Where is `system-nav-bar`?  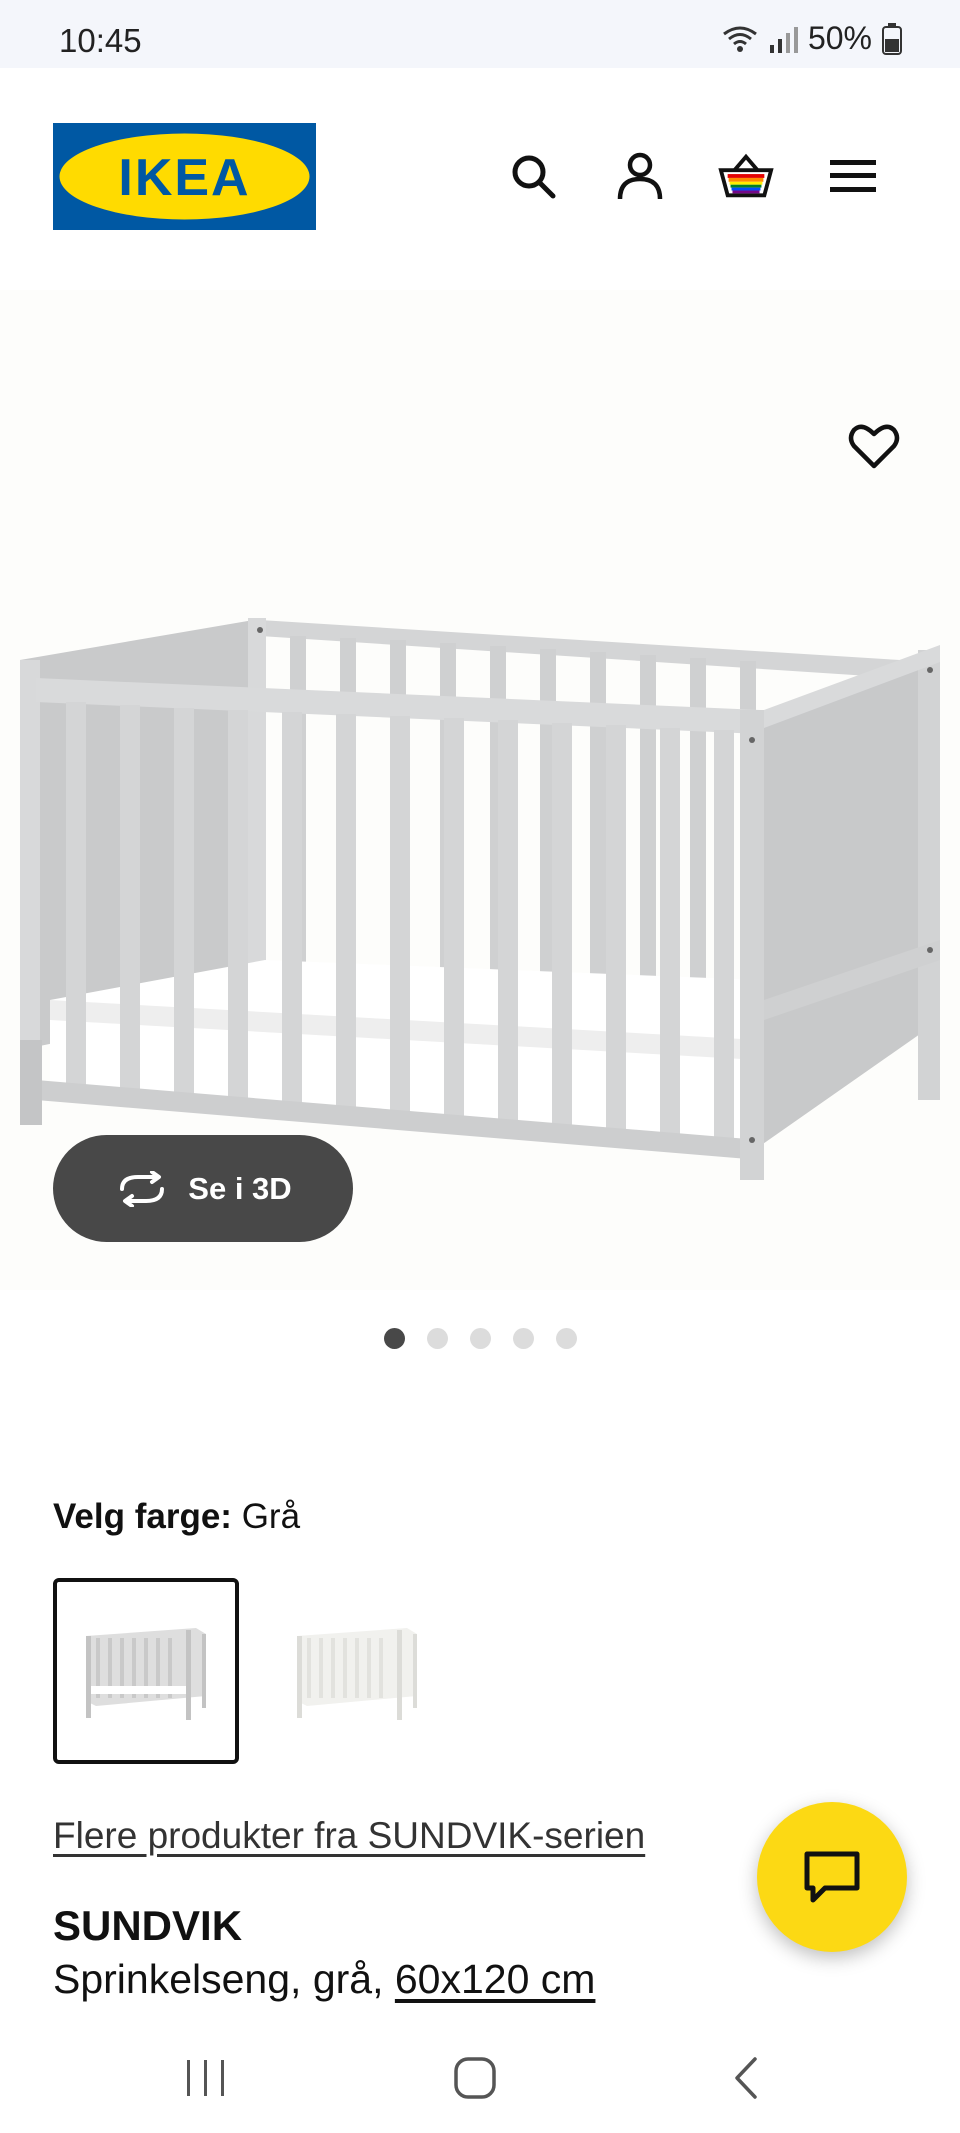 system-nav-bar is located at coordinates (480, 2071).